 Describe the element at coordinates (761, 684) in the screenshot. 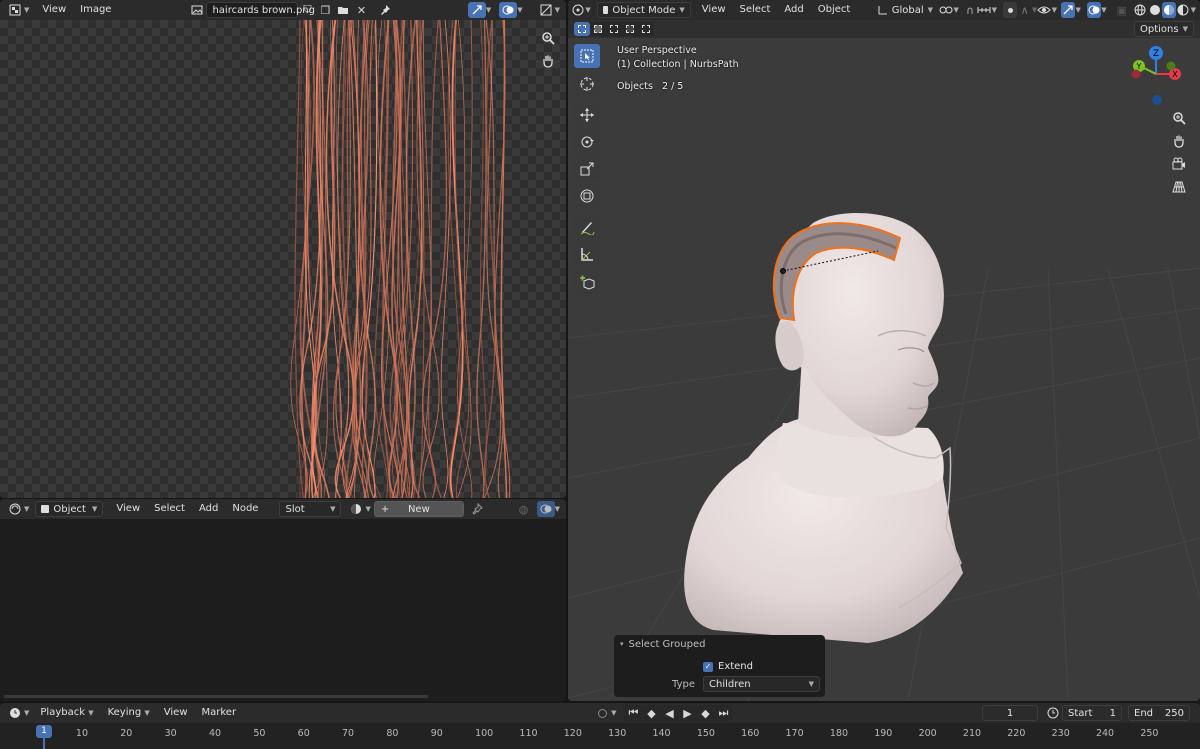

I see `type-dropdown: Children ▼` at that location.